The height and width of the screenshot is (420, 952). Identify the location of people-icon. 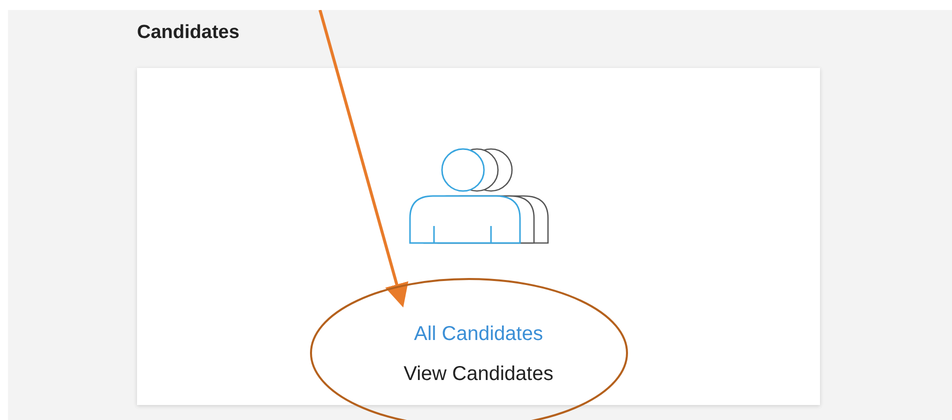
(479, 197).